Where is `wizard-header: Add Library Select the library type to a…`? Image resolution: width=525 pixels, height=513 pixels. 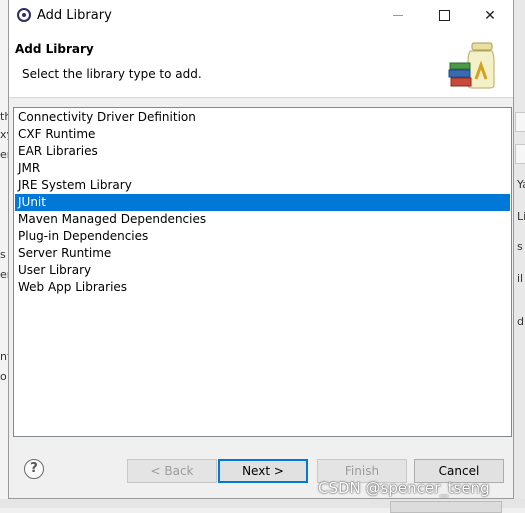 wizard-header: Add Library Select the library type to a… is located at coordinates (261, 64).